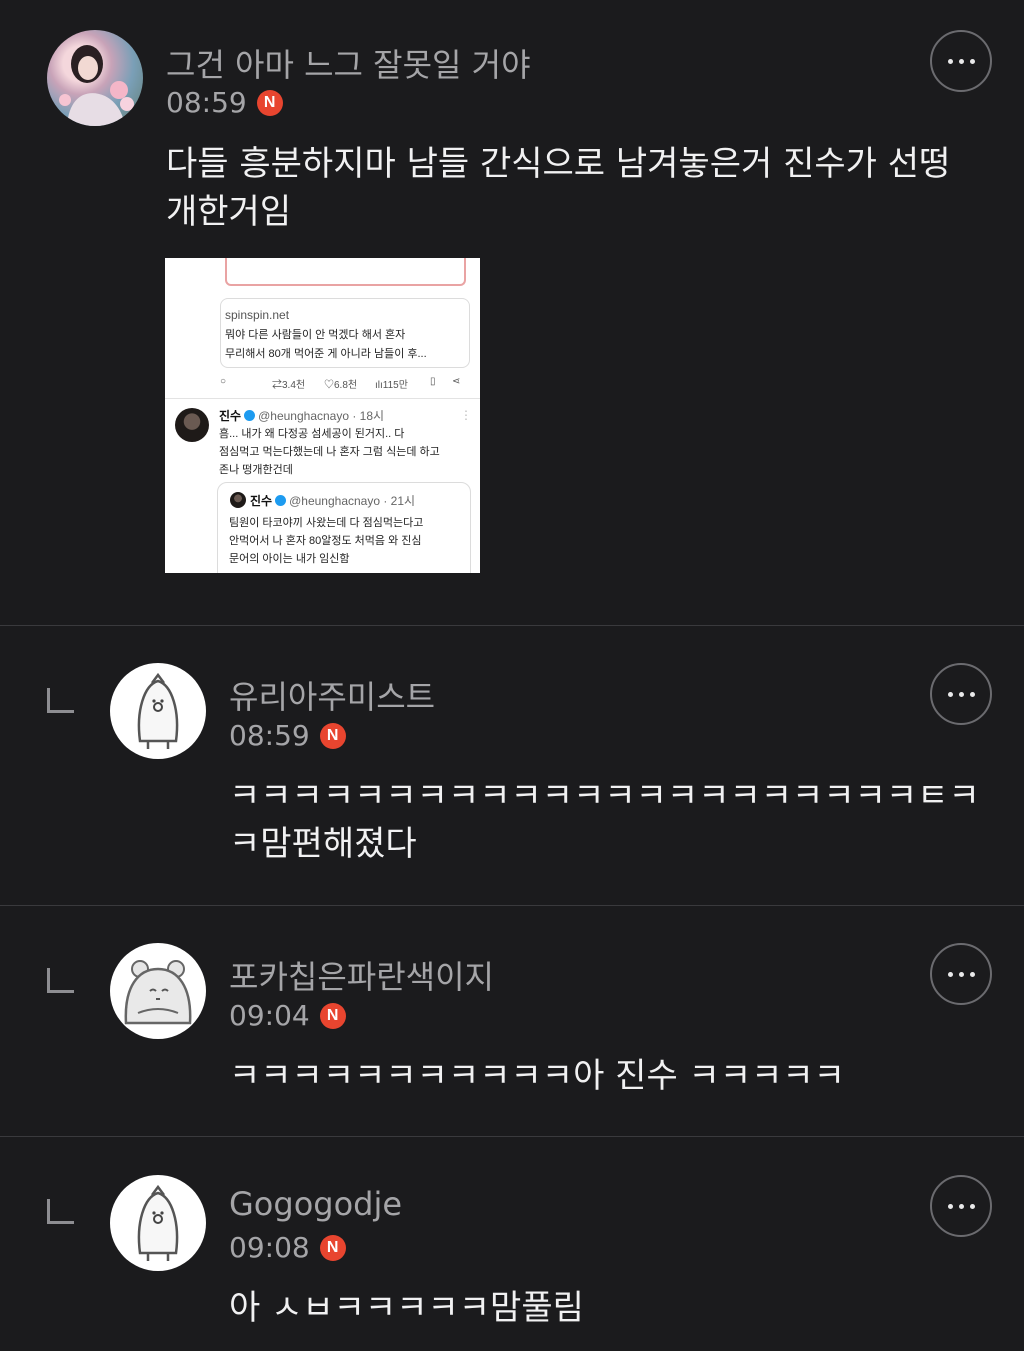  I want to click on tweet-text-line: 존나 떵개한건데, so click(256, 470).